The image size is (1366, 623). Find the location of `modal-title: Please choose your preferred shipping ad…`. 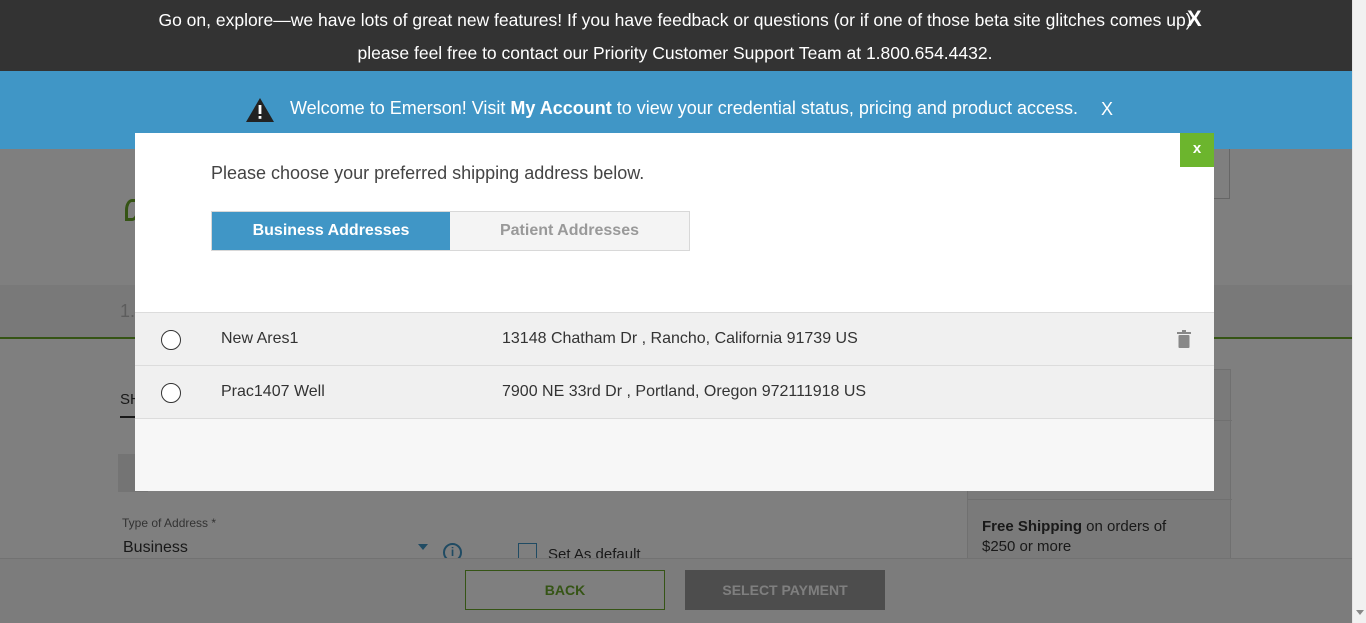

modal-title: Please choose your preferred shipping ad… is located at coordinates (428, 173).